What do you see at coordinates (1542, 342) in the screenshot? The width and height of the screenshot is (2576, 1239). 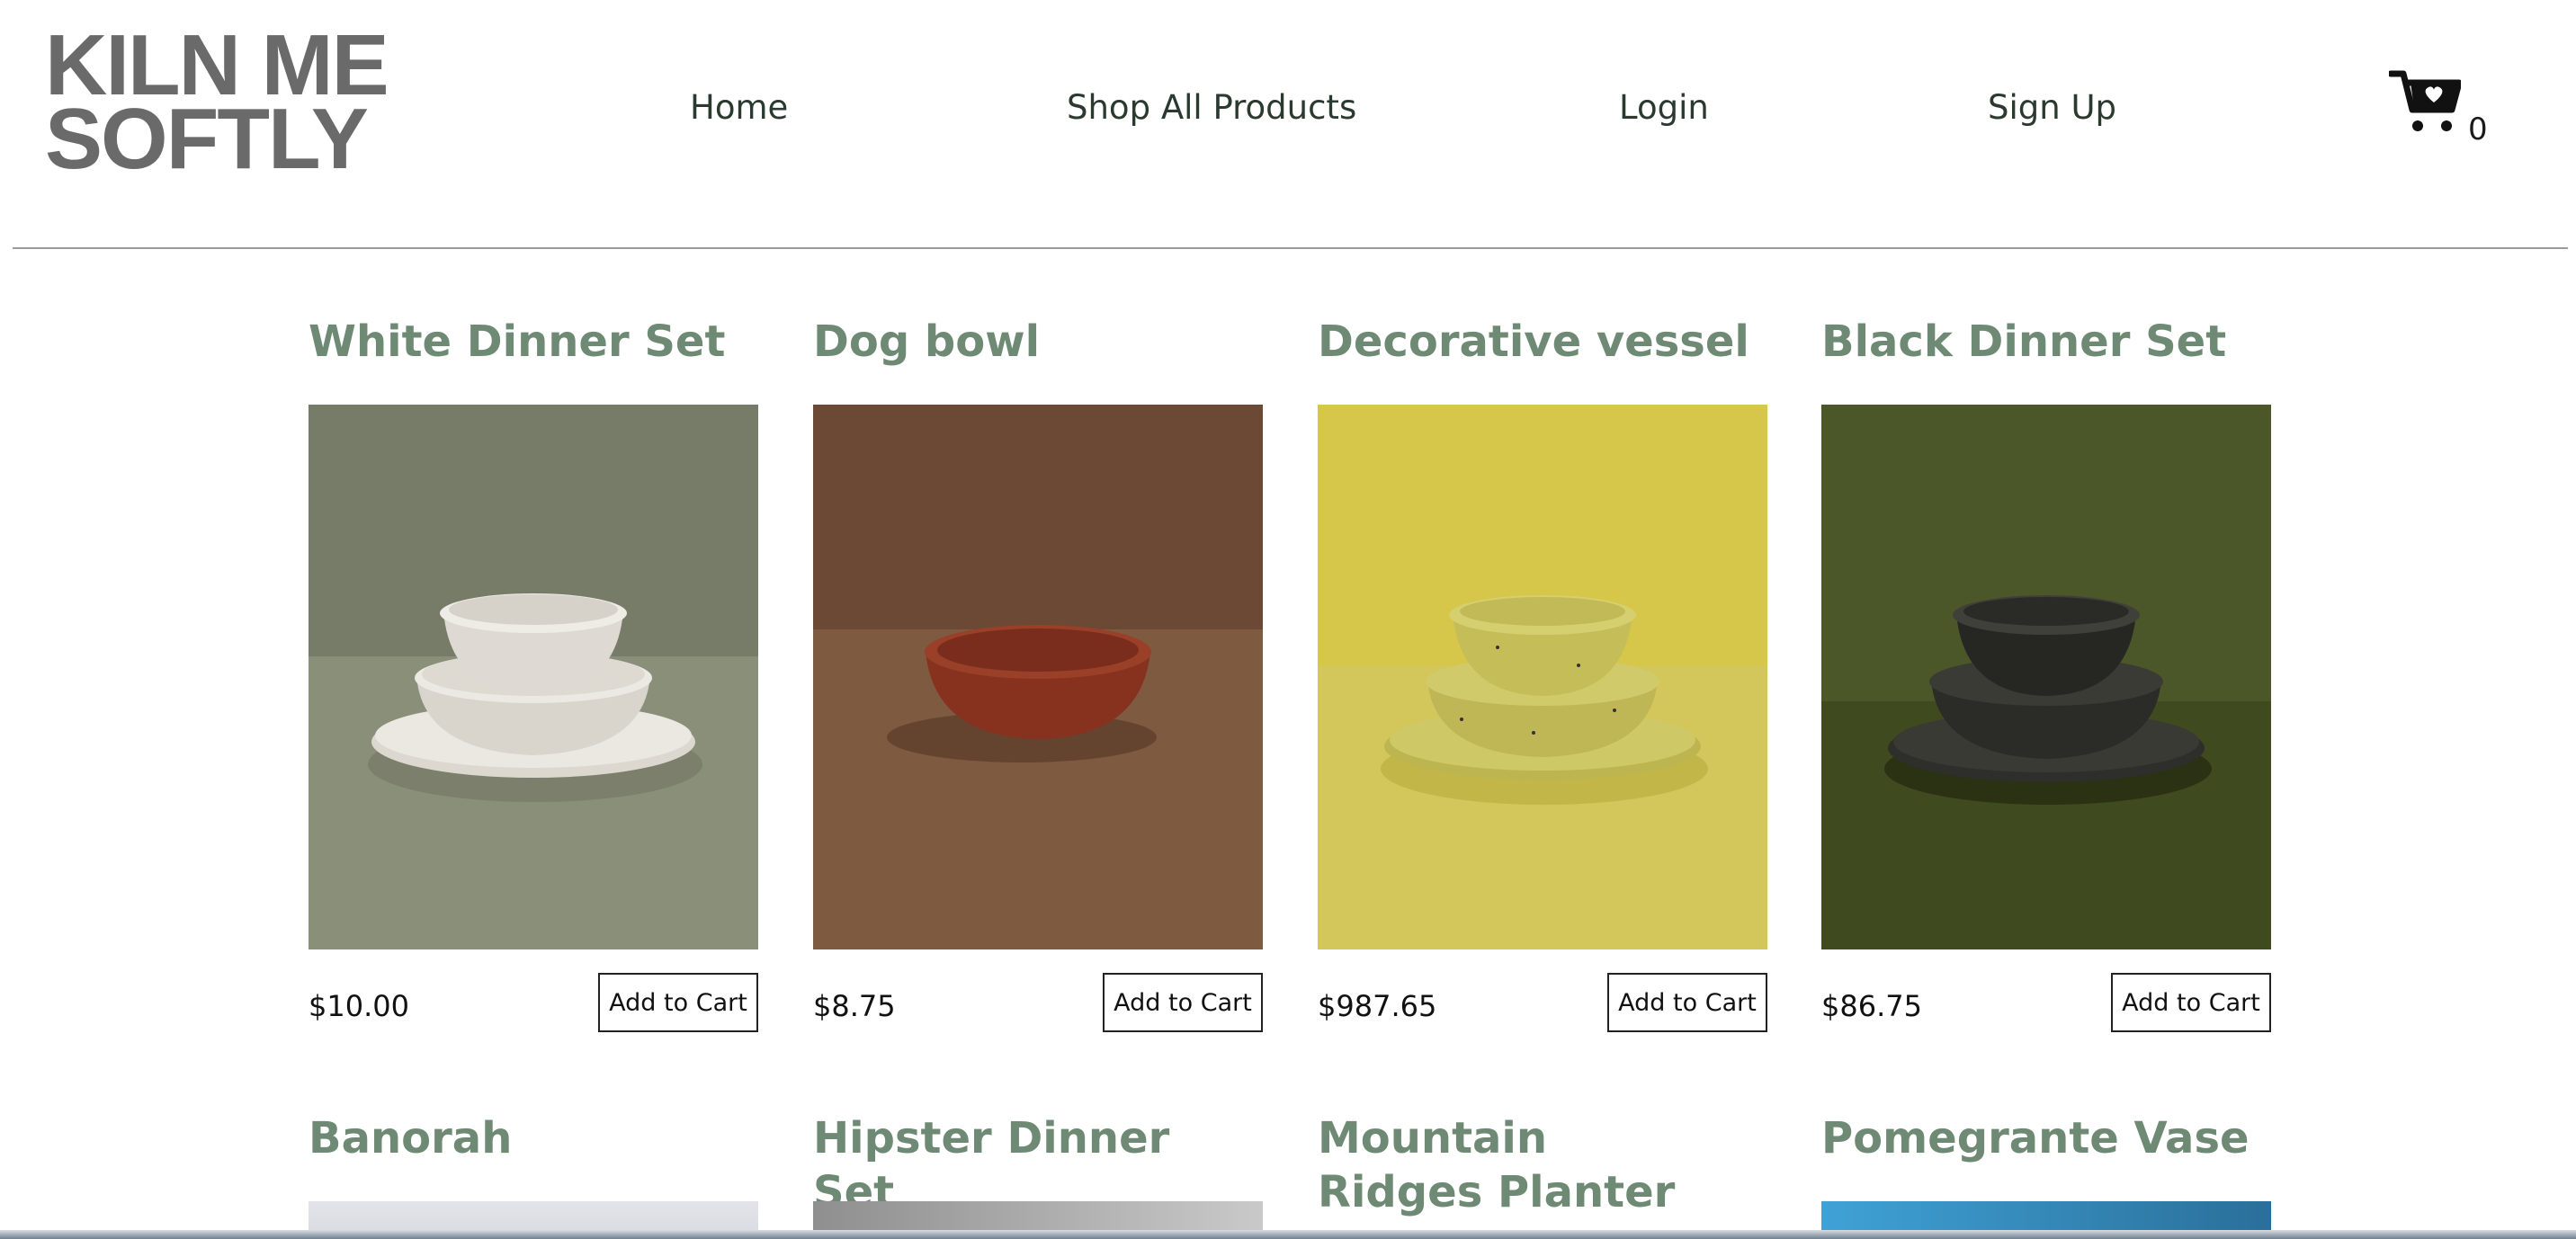 I see `product-title: Decorative vessel` at bounding box center [1542, 342].